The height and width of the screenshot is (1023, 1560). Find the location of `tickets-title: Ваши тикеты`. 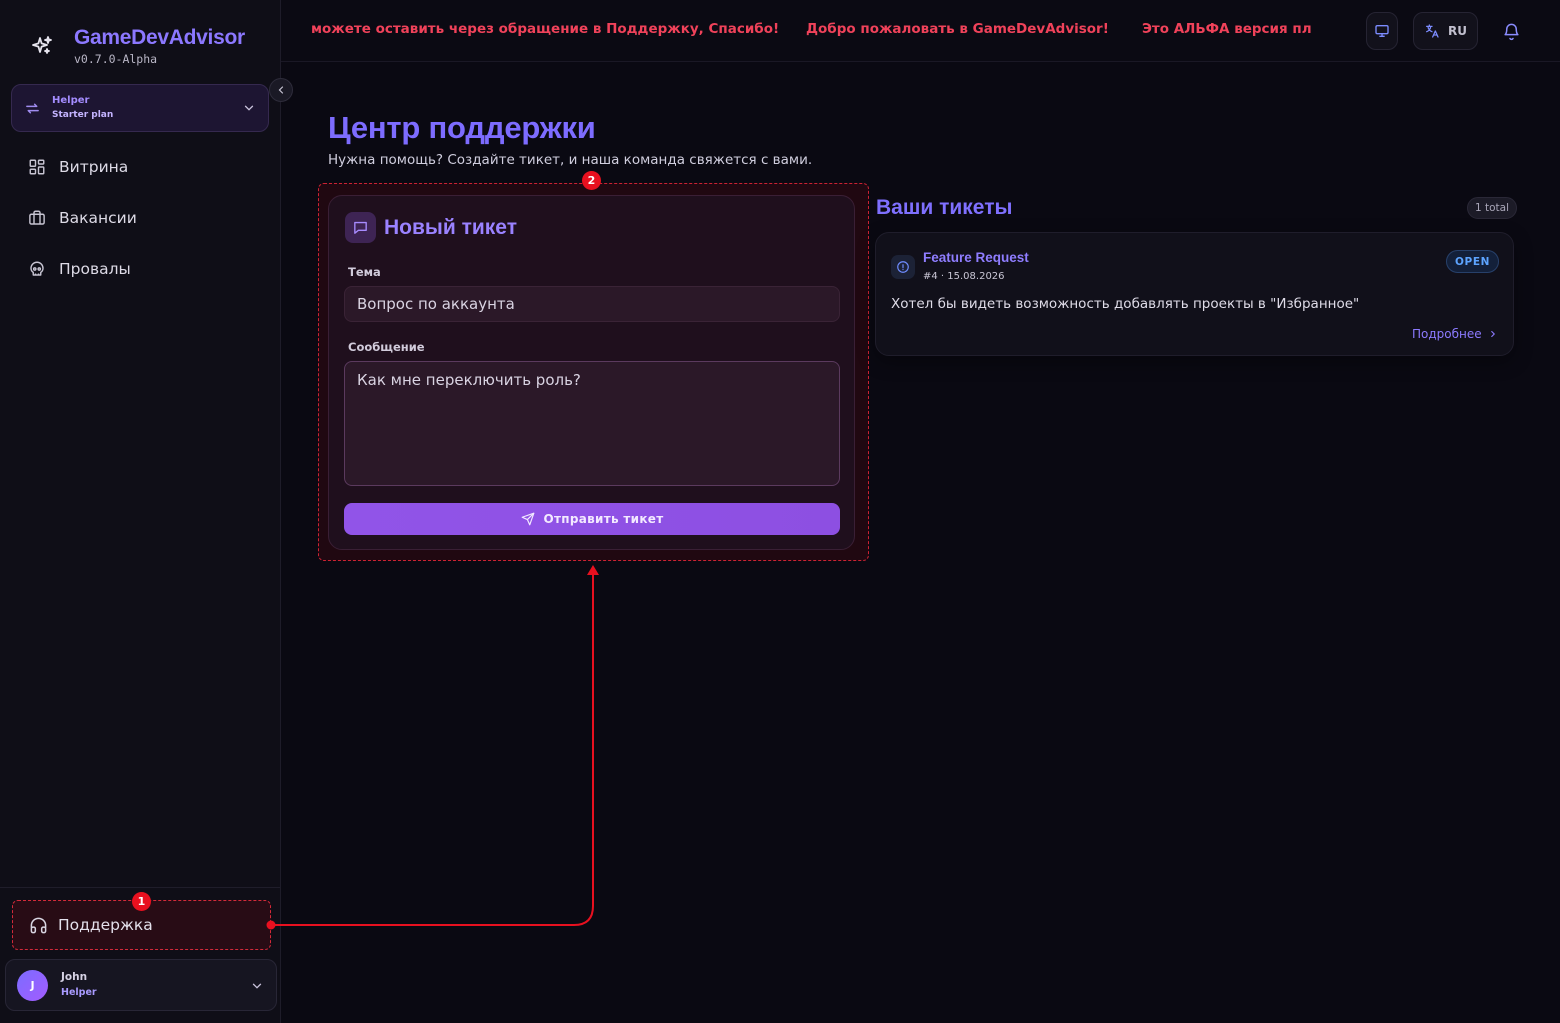

tickets-title: Ваши тикеты is located at coordinates (944, 207).